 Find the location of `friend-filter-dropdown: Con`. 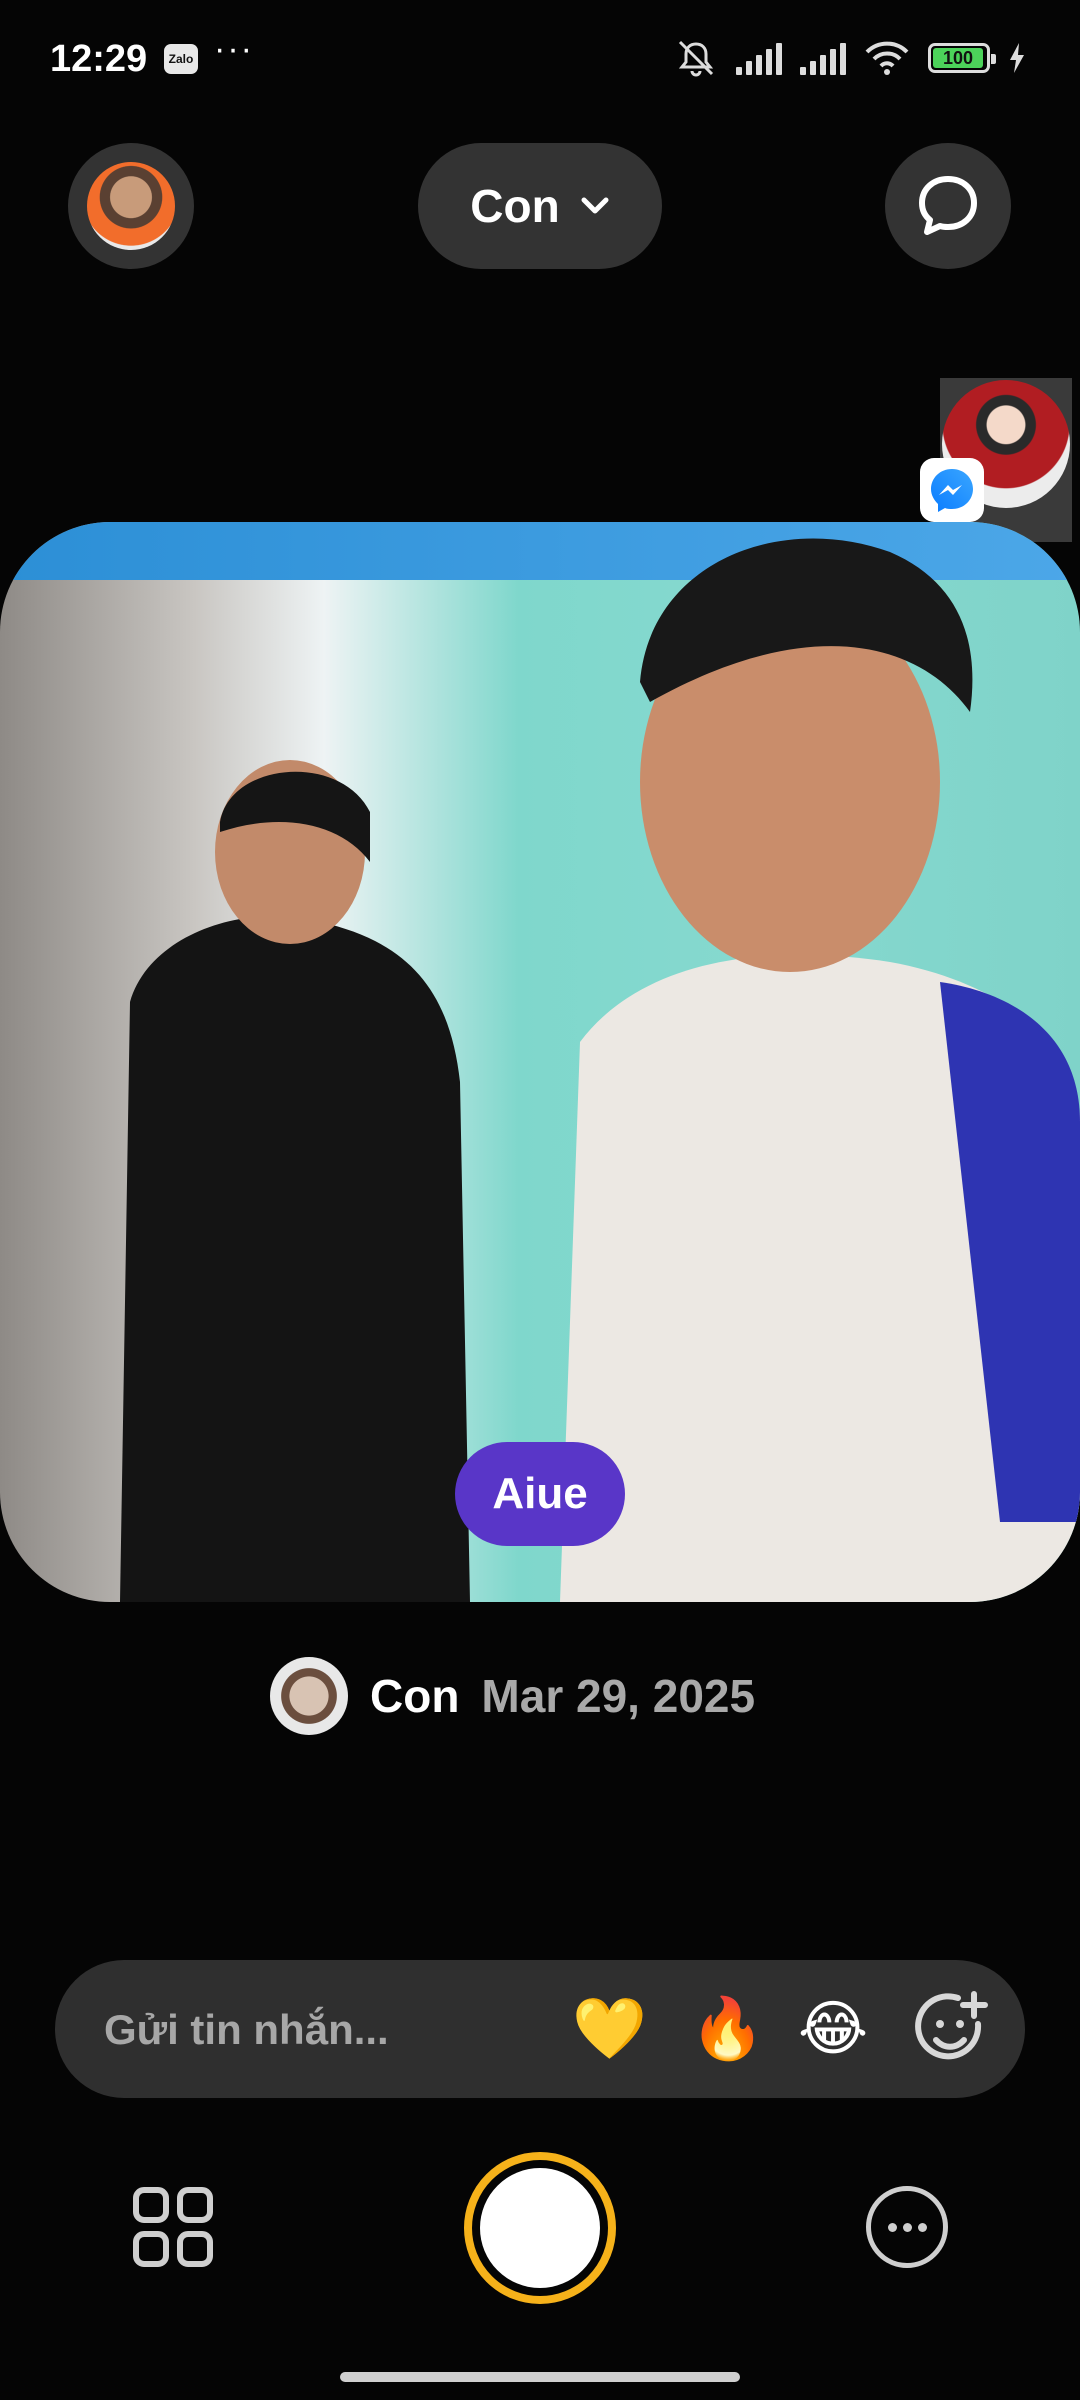

friend-filter-dropdown: Con is located at coordinates (540, 206).